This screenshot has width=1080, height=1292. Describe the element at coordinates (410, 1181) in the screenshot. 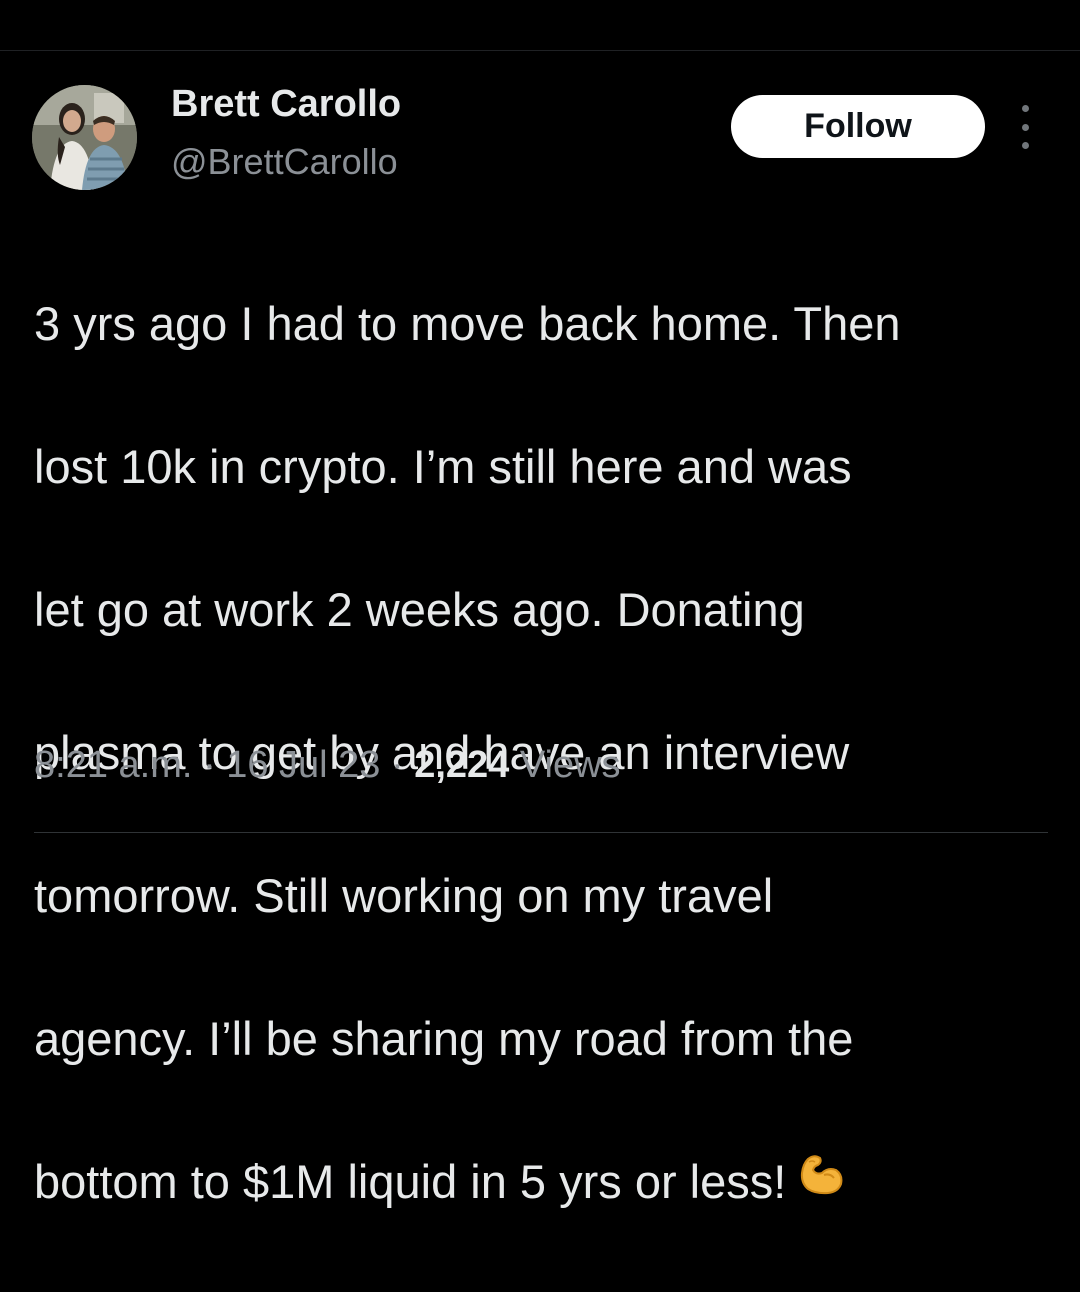

I see `tweet-text-line: bottom to $1M liquid in 5 yrs or less!` at that location.